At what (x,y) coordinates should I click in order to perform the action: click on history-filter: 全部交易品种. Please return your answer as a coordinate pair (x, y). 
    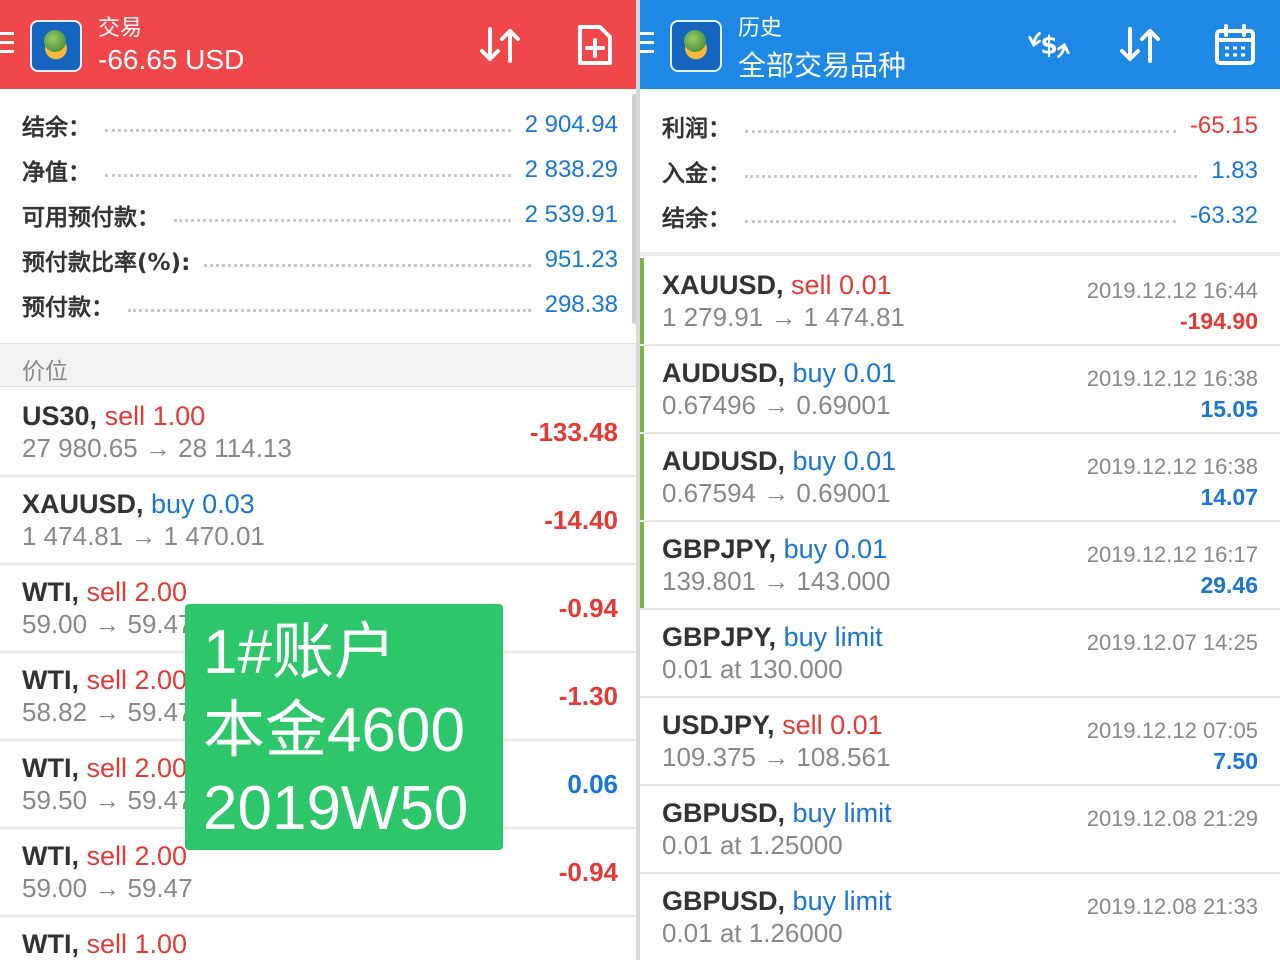
    Looking at the image, I should click on (822, 64).